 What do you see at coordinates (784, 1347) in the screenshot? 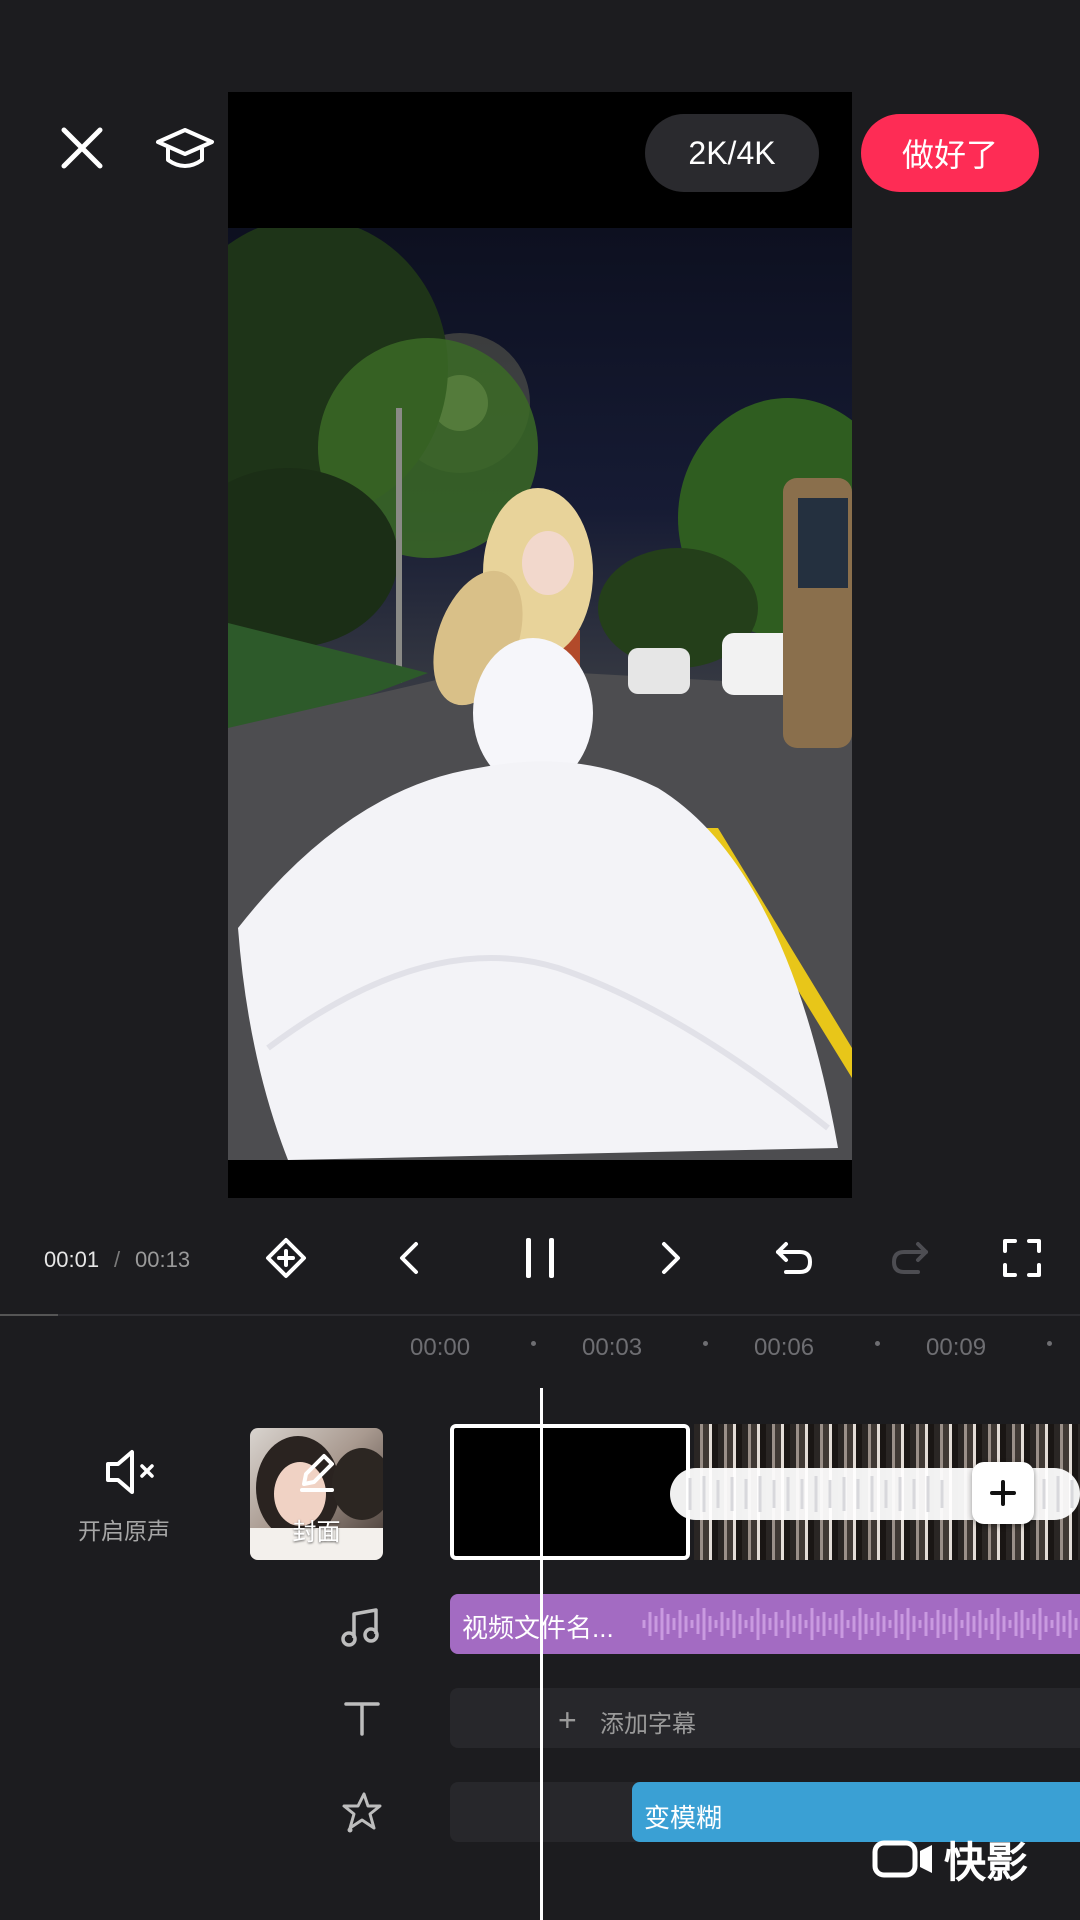
I see `ruler-tick: 00:06` at bounding box center [784, 1347].